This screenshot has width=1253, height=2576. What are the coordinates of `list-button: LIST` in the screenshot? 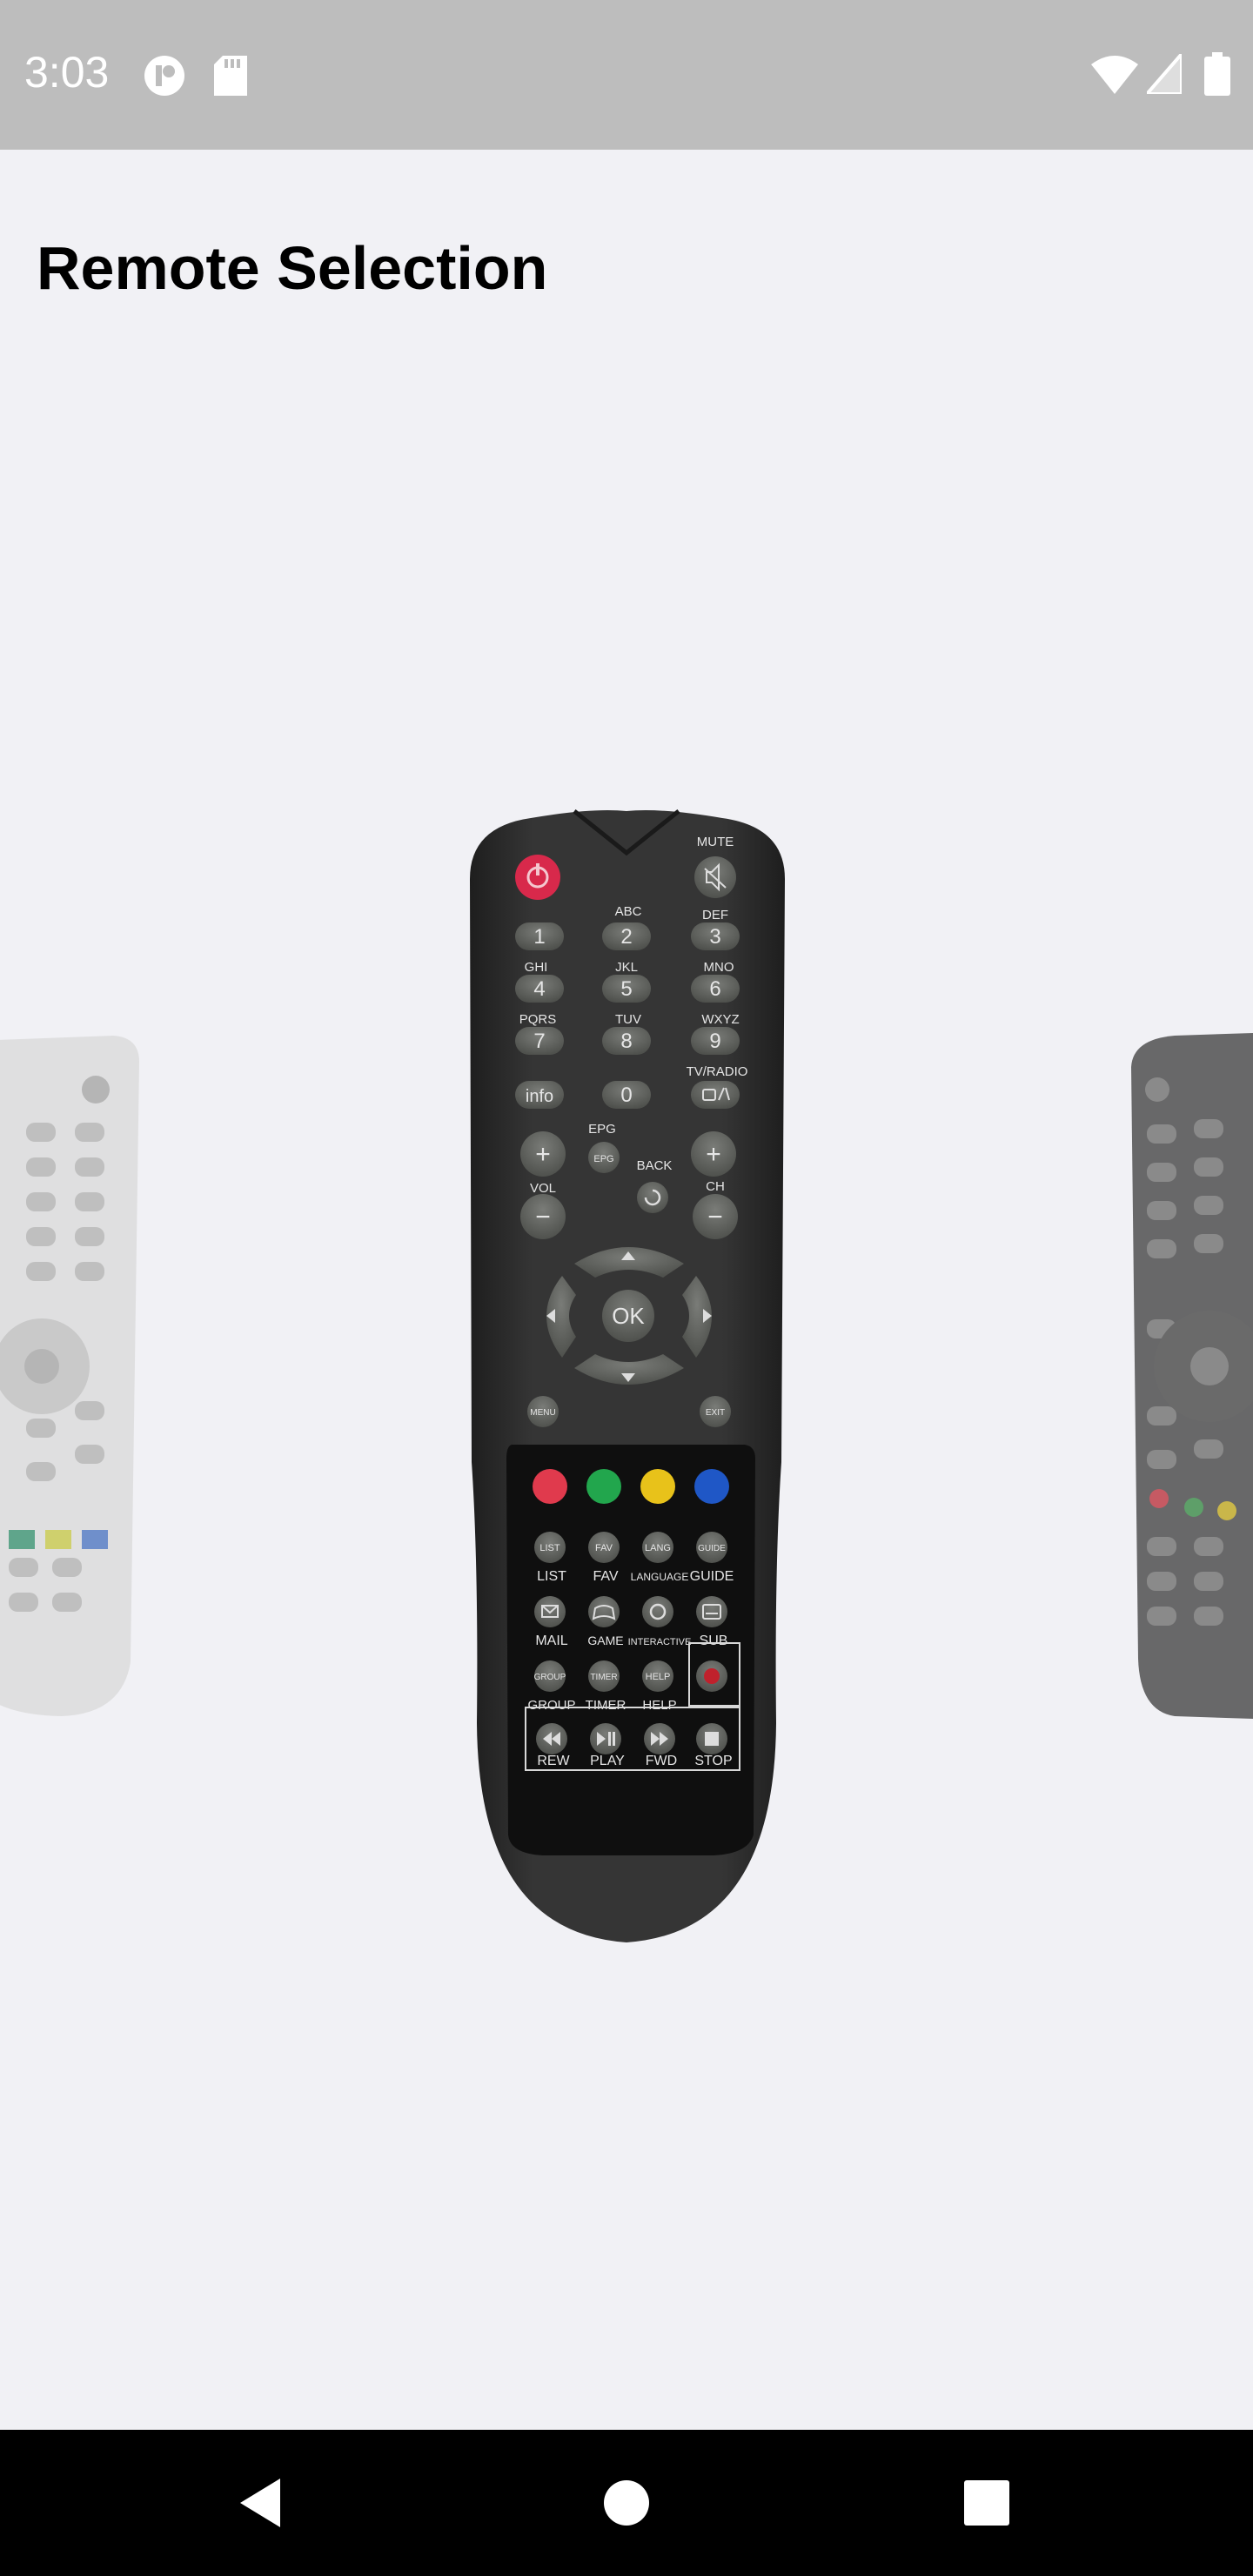 It's located at (550, 1547).